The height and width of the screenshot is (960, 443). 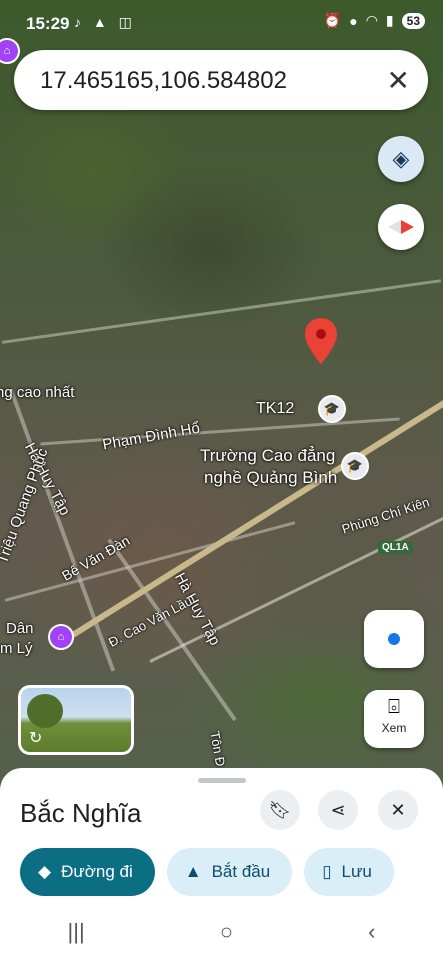 What do you see at coordinates (45, 871) in the screenshot?
I see `directions-icon: ◆` at bounding box center [45, 871].